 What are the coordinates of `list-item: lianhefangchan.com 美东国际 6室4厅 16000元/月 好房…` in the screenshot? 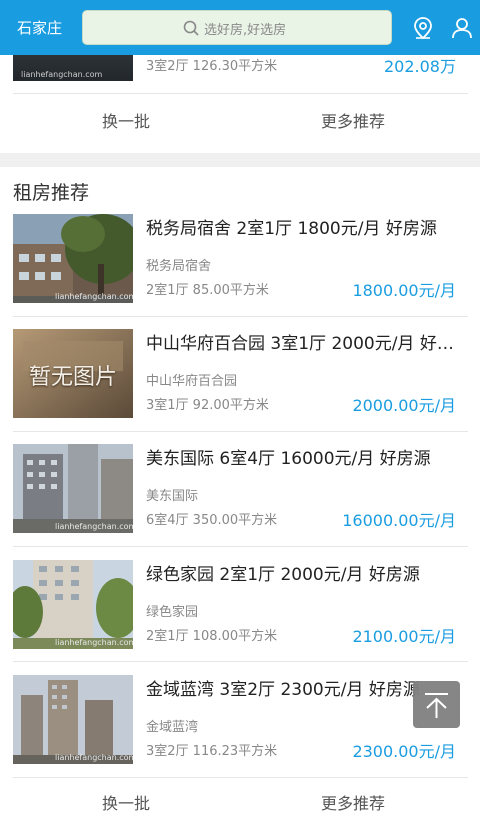 It's located at (240, 501).